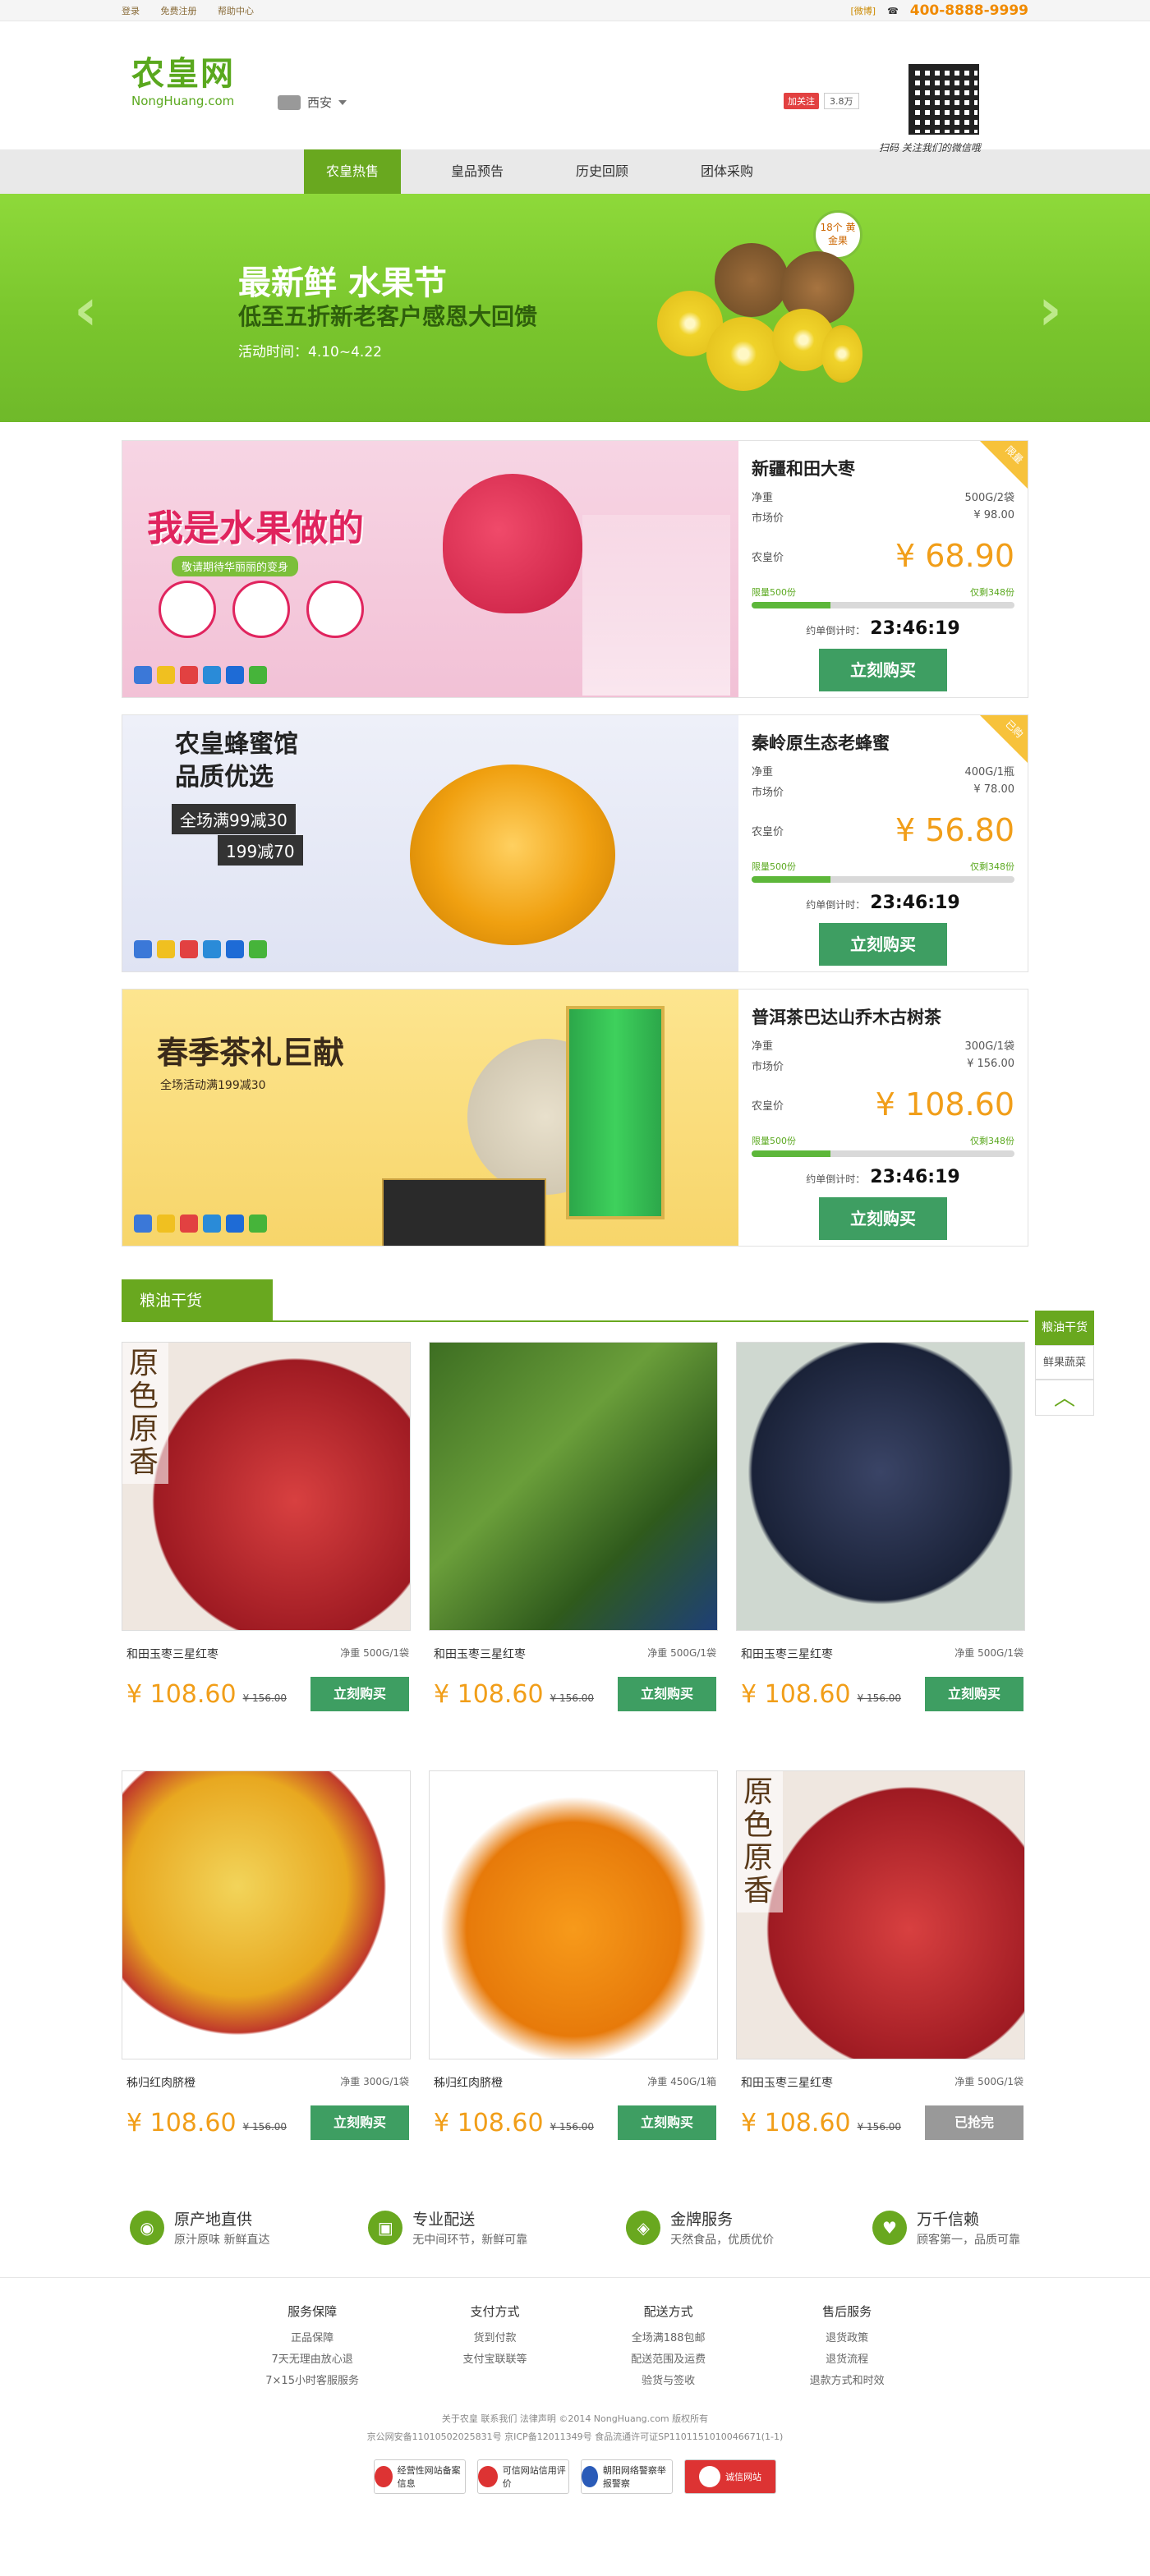 Image resolution: width=1150 pixels, height=2576 pixels. What do you see at coordinates (352, 171) in the screenshot?
I see `nav-item-hot: 农皇热售` at bounding box center [352, 171].